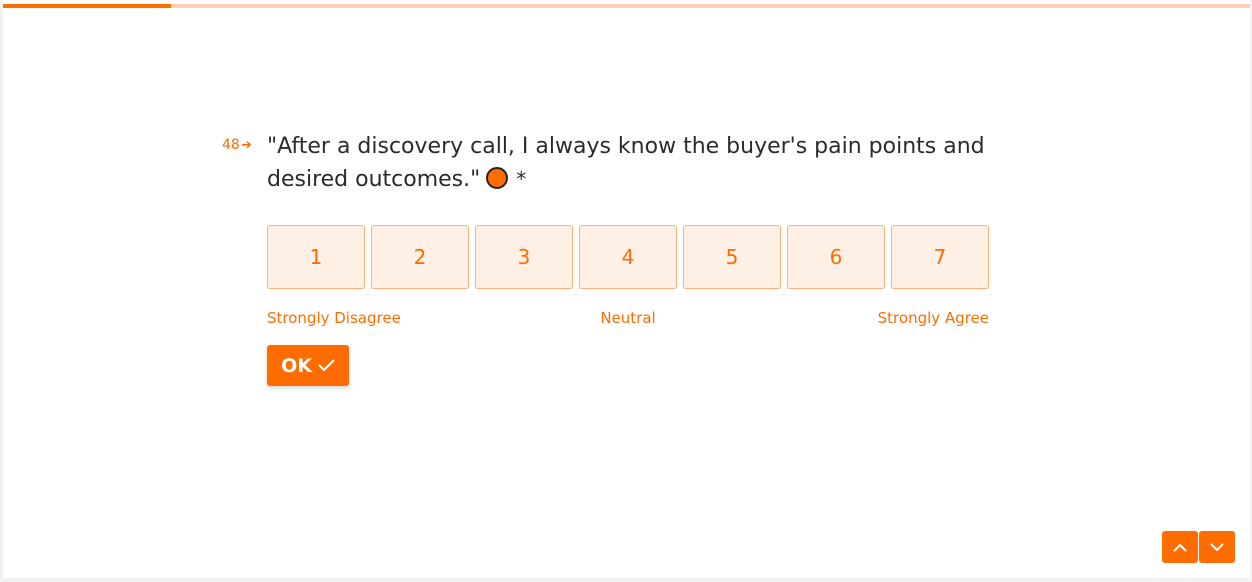 The image size is (1252, 582). Describe the element at coordinates (334, 318) in the screenshot. I see `scale-label-left: Strongly Disagree` at that location.